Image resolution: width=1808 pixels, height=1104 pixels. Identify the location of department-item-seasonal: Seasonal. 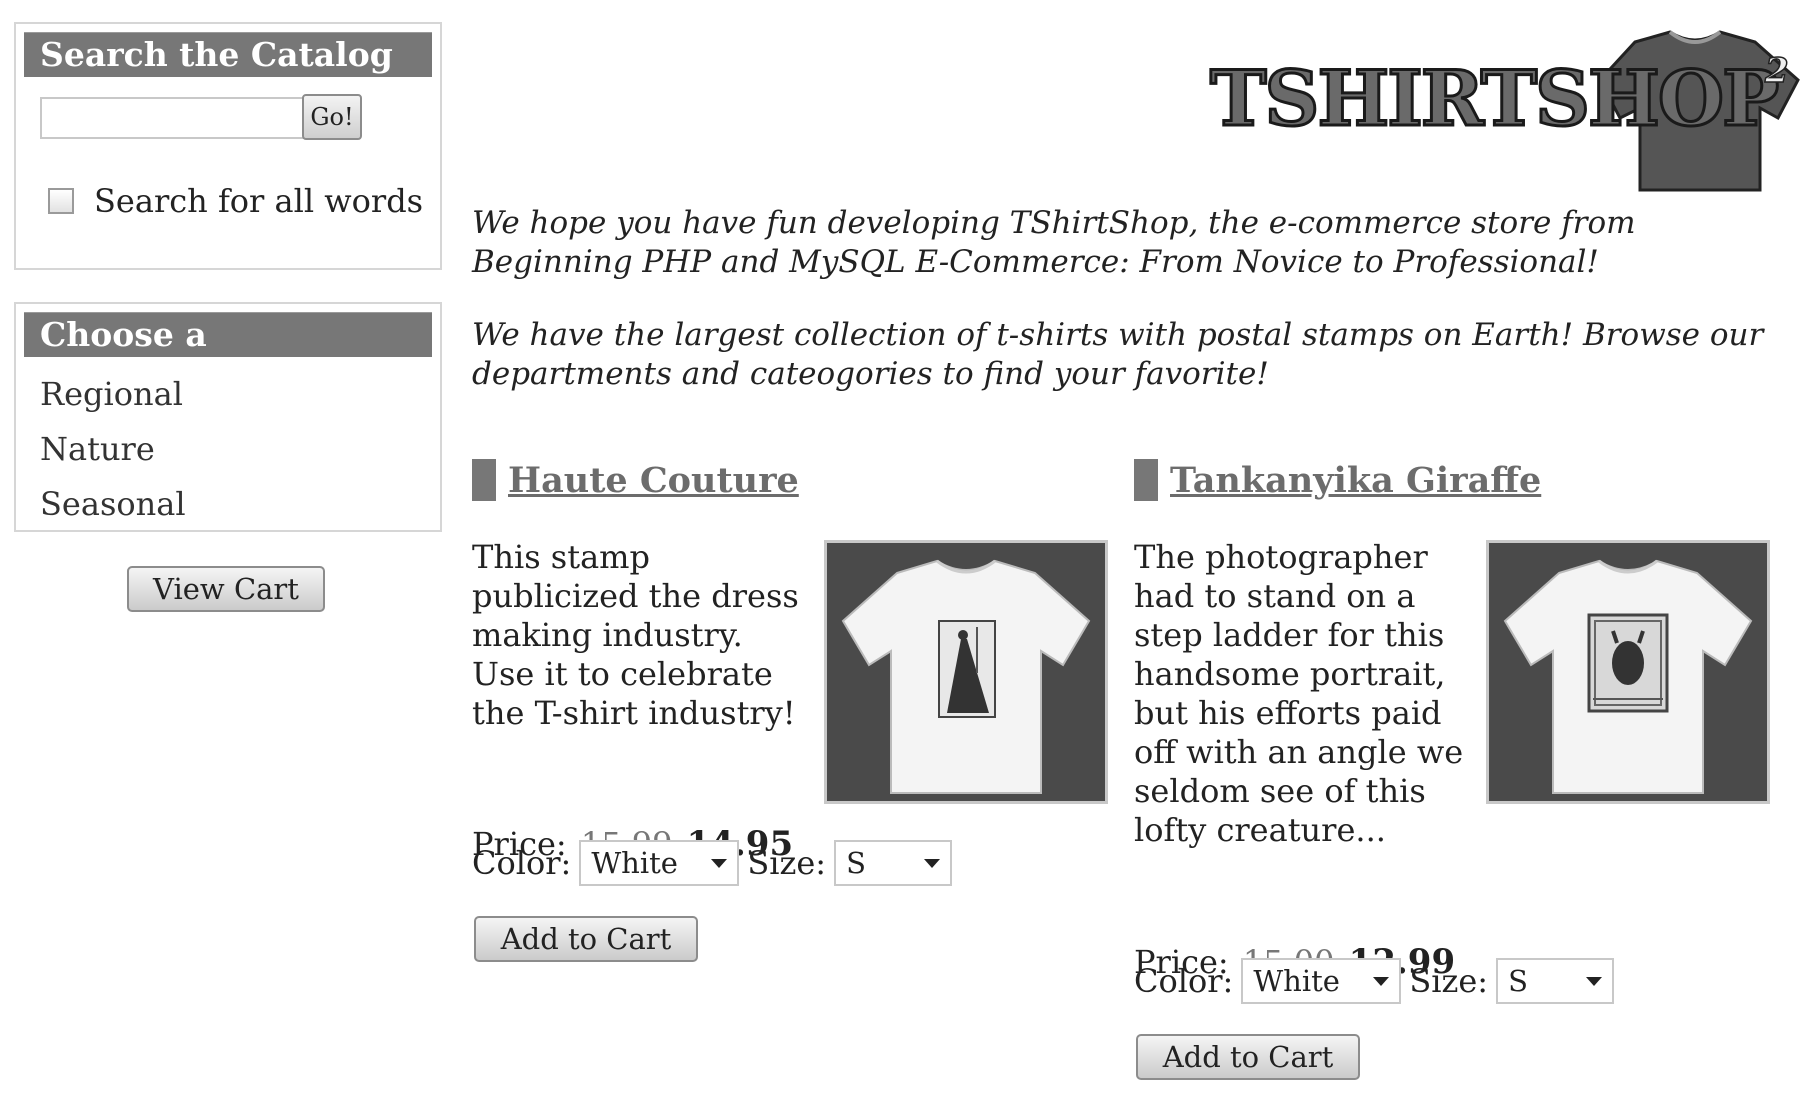
(240, 504).